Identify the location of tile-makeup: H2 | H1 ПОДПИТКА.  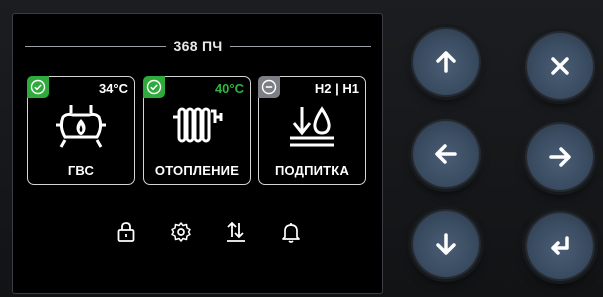
(312, 130).